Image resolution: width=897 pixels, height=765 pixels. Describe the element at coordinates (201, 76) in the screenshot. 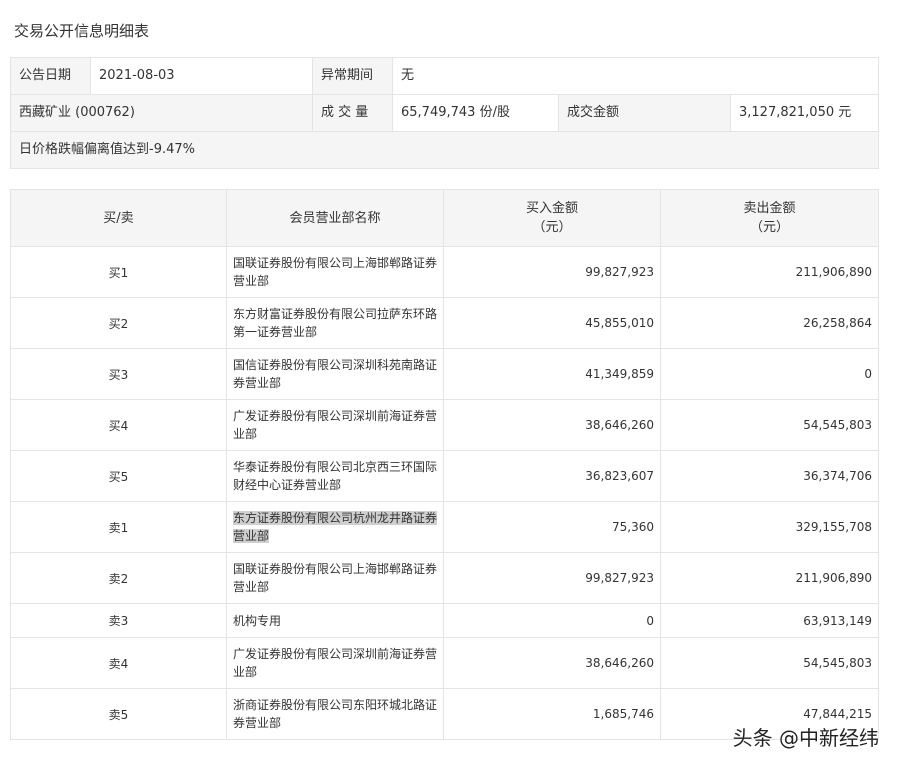

I see `announce-date-value: 2021-08-03` at that location.